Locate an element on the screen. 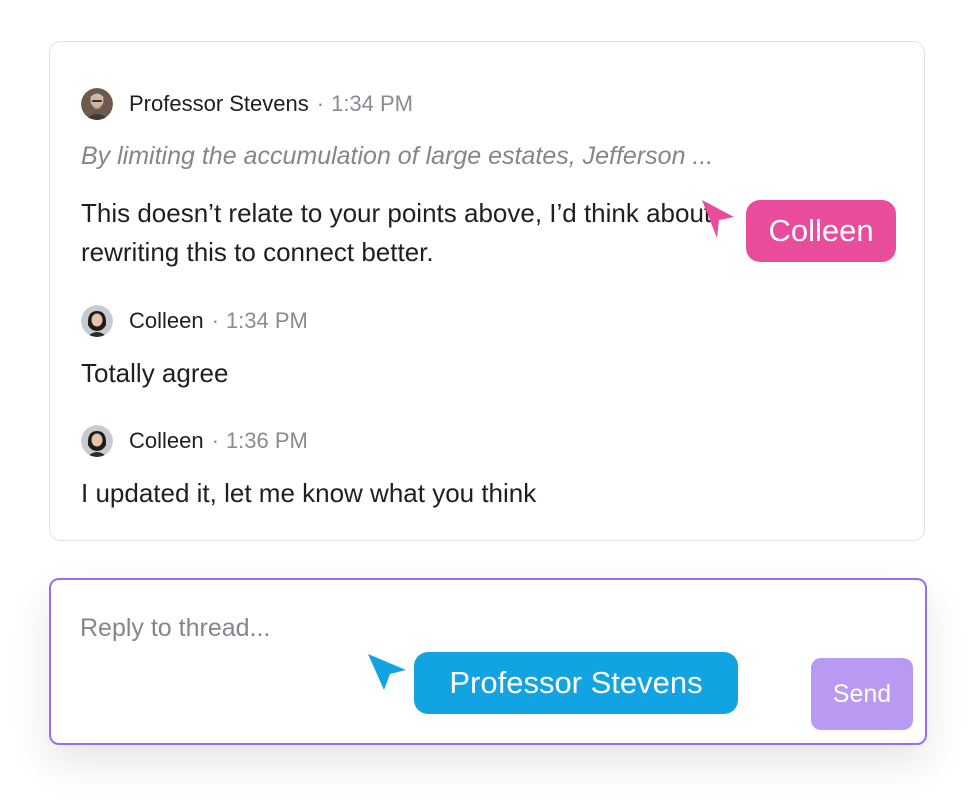 The width and height of the screenshot is (976, 802). comment-body-wrapper: Totally agree is located at coordinates (154, 373).